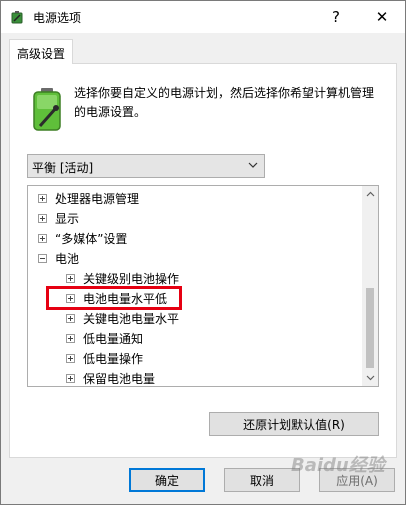 Image resolution: width=406 pixels, height=505 pixels. Describe the element at coordinates (63, 168) in the screenshot. I see `power-plan-value: 平衡 [活动]` at that location.